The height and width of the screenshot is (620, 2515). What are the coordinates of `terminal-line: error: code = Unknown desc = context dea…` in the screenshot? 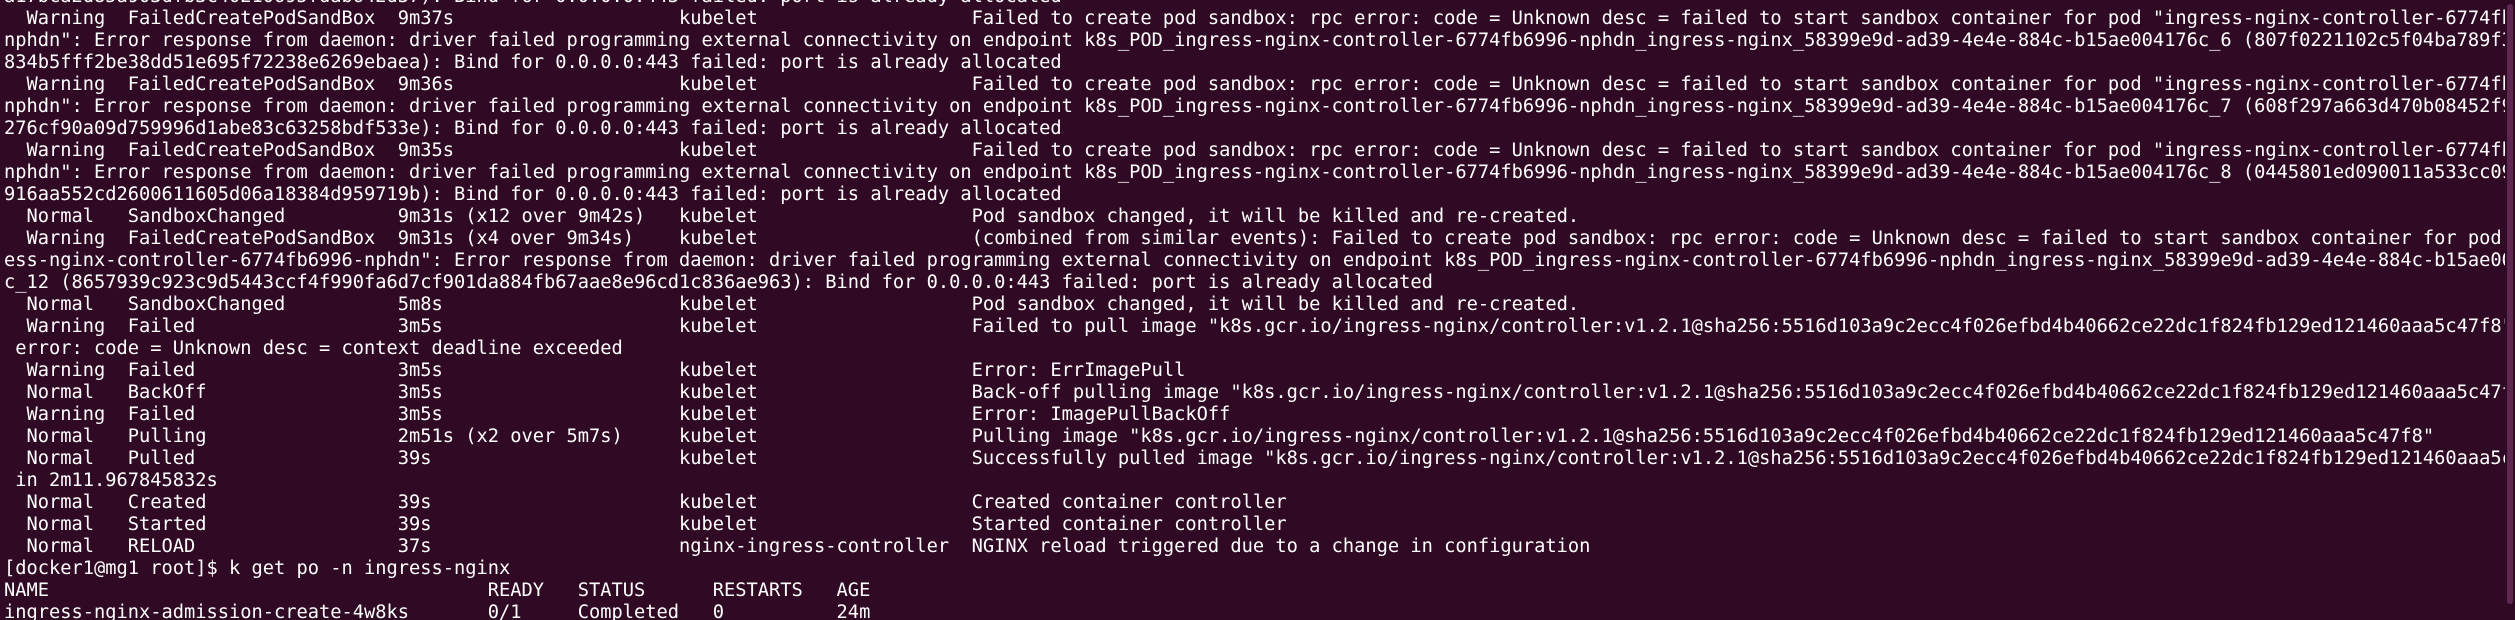 It's located at (313, 348).